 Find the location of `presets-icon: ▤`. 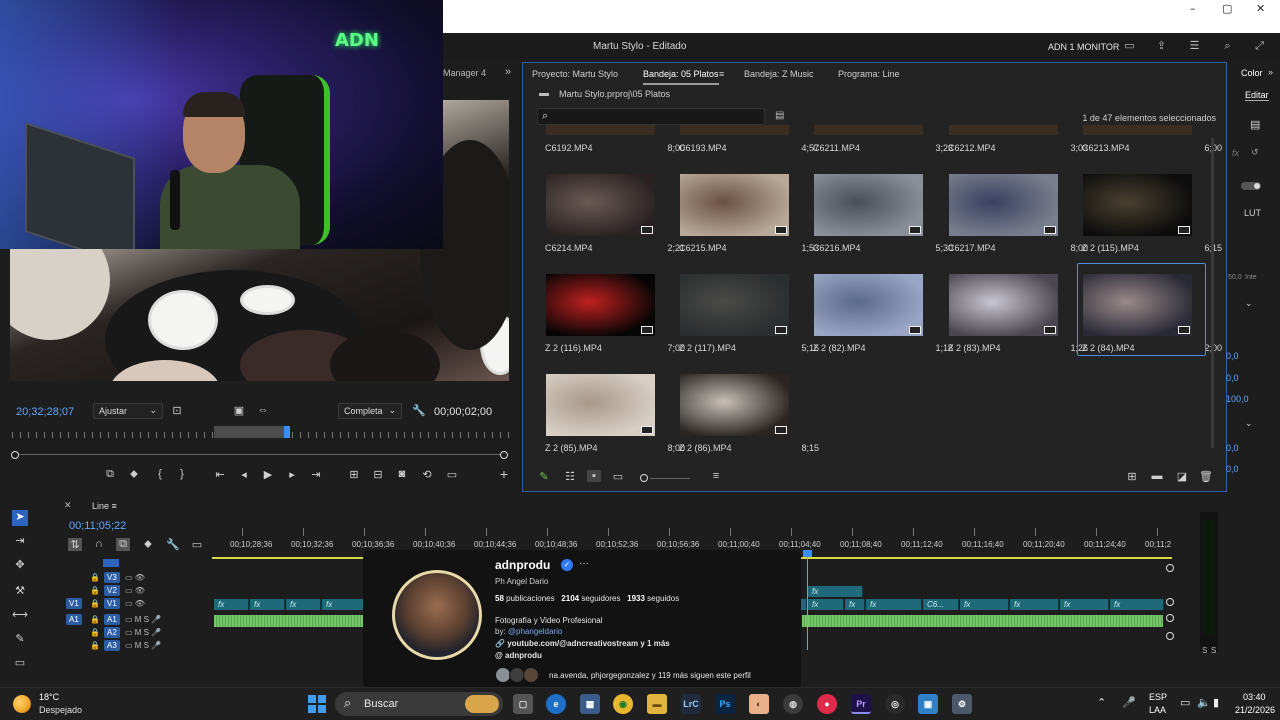

presets-icon: ▤ is located at coordinates (1255, 124).